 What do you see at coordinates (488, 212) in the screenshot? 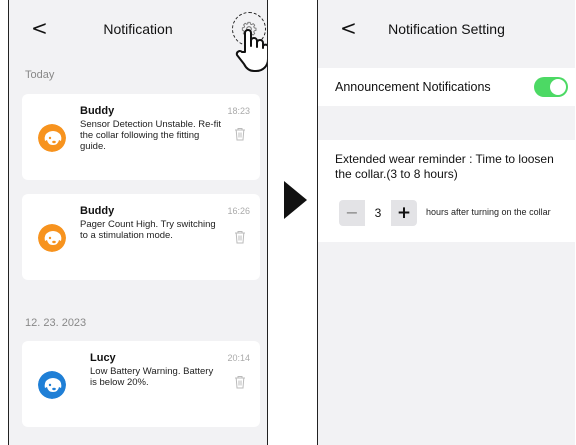
I see `hours-suffix: hours after turning on the collar` at bounding box center [488, 212].